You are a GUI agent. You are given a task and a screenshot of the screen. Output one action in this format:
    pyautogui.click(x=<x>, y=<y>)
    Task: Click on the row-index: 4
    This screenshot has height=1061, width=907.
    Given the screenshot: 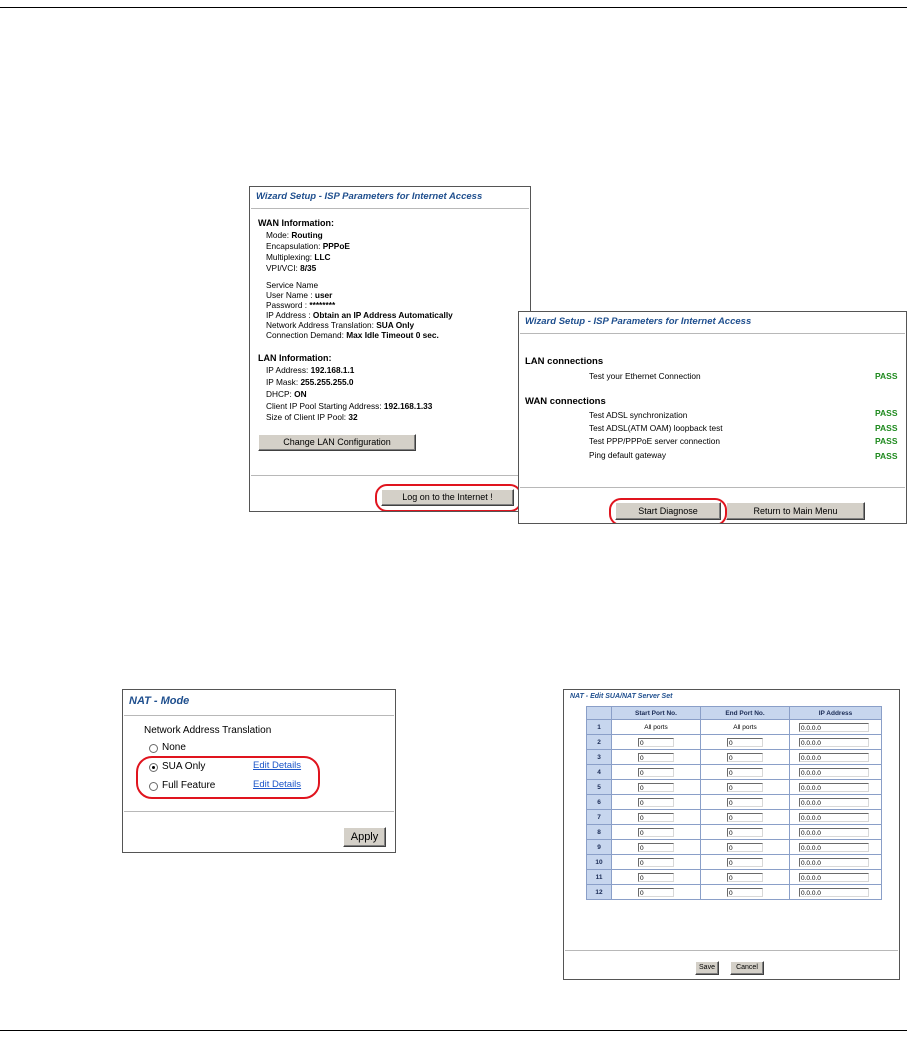 What is the action you would take?
    pyautogui.click(x=599, y=772)
    